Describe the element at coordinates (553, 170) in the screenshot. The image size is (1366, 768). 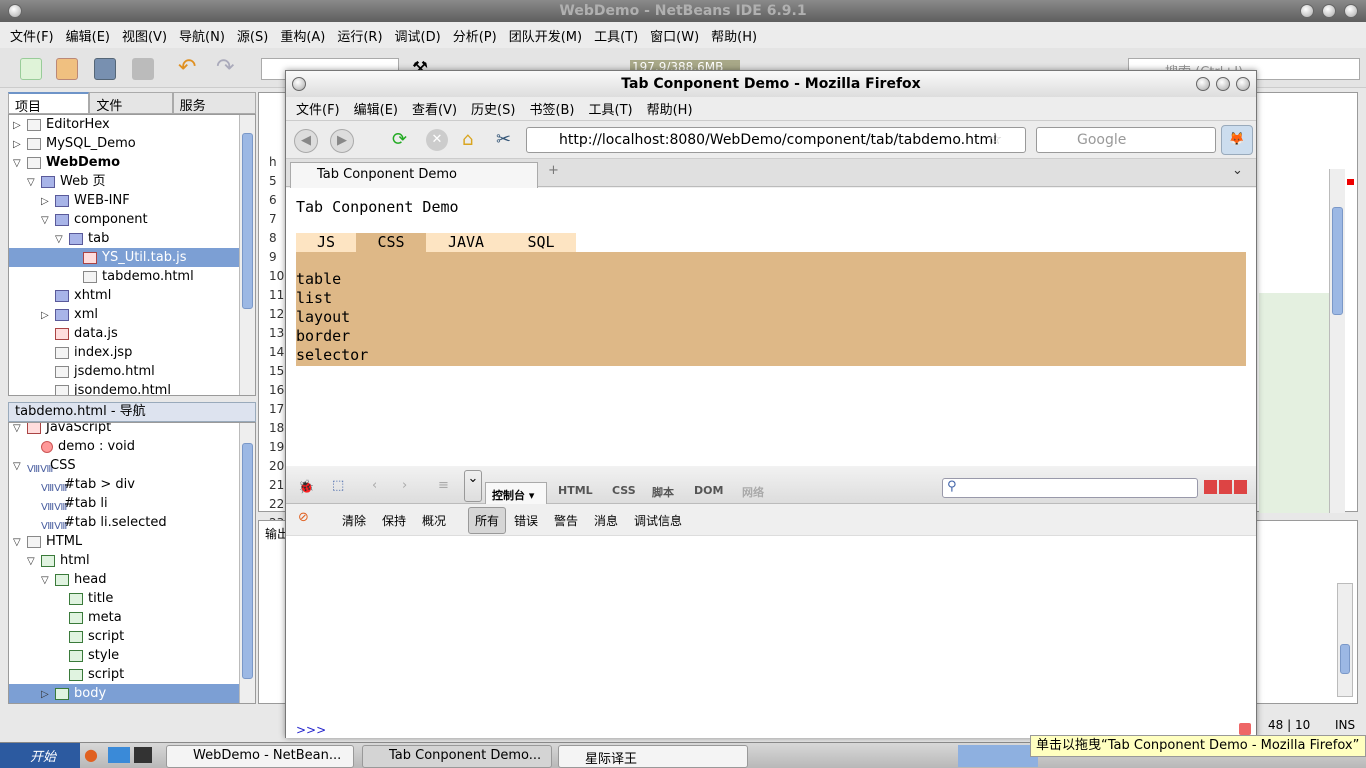
I see `new-tab-icon: +` at that location.